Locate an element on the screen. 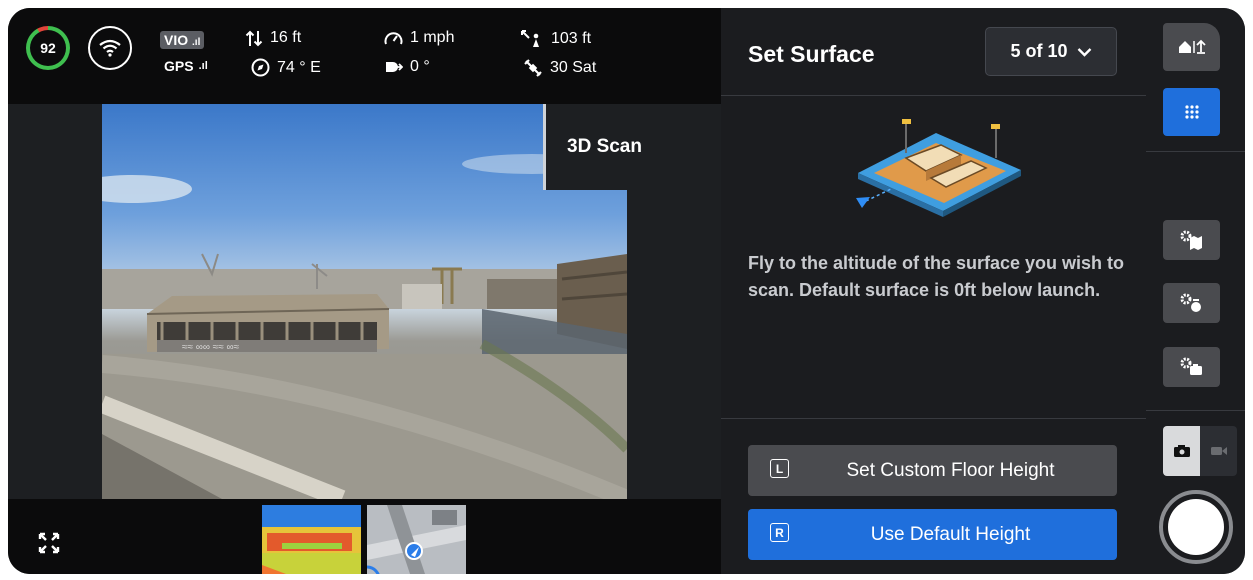 The width and height of the screenshot is (1253, 580). vio-signal: VIO .ıl is located at coordinates (182, 40).